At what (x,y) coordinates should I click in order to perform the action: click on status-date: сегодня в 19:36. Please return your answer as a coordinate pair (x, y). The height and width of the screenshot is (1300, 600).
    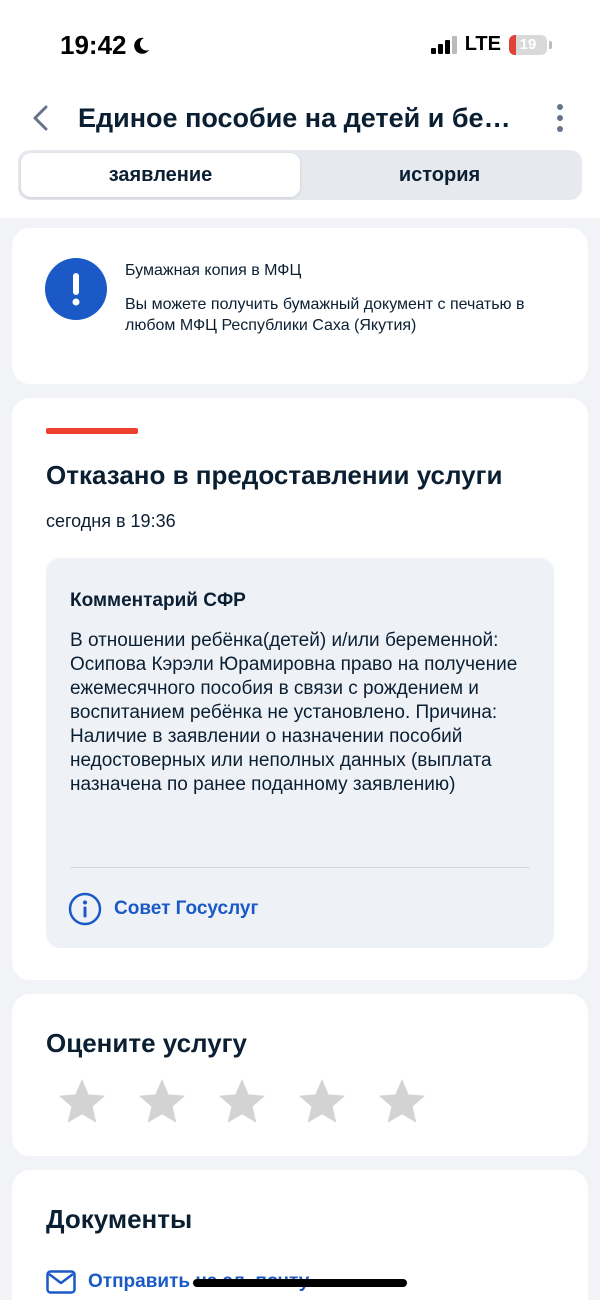
    Looking at the image, I should click on (111, 521).